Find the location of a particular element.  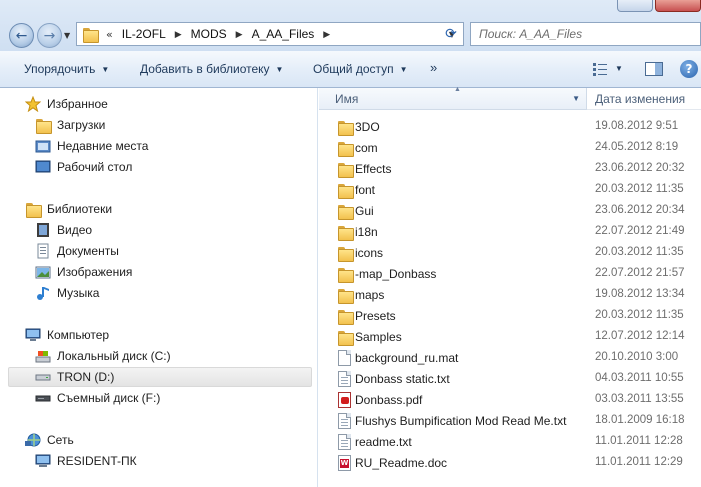

more-commands-button: » is located at coordinates (433, 67).